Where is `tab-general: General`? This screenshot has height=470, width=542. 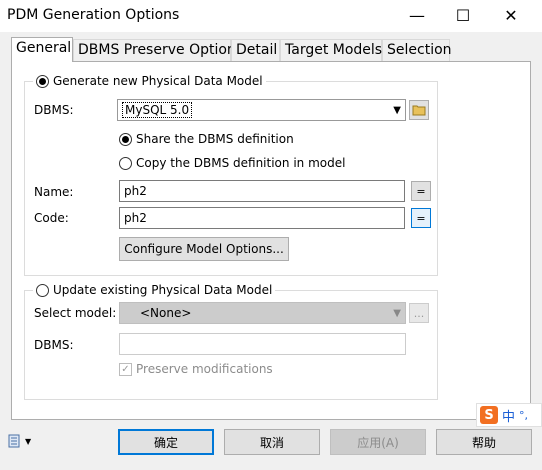 tab-general: General is located at coordinates (42, 49).